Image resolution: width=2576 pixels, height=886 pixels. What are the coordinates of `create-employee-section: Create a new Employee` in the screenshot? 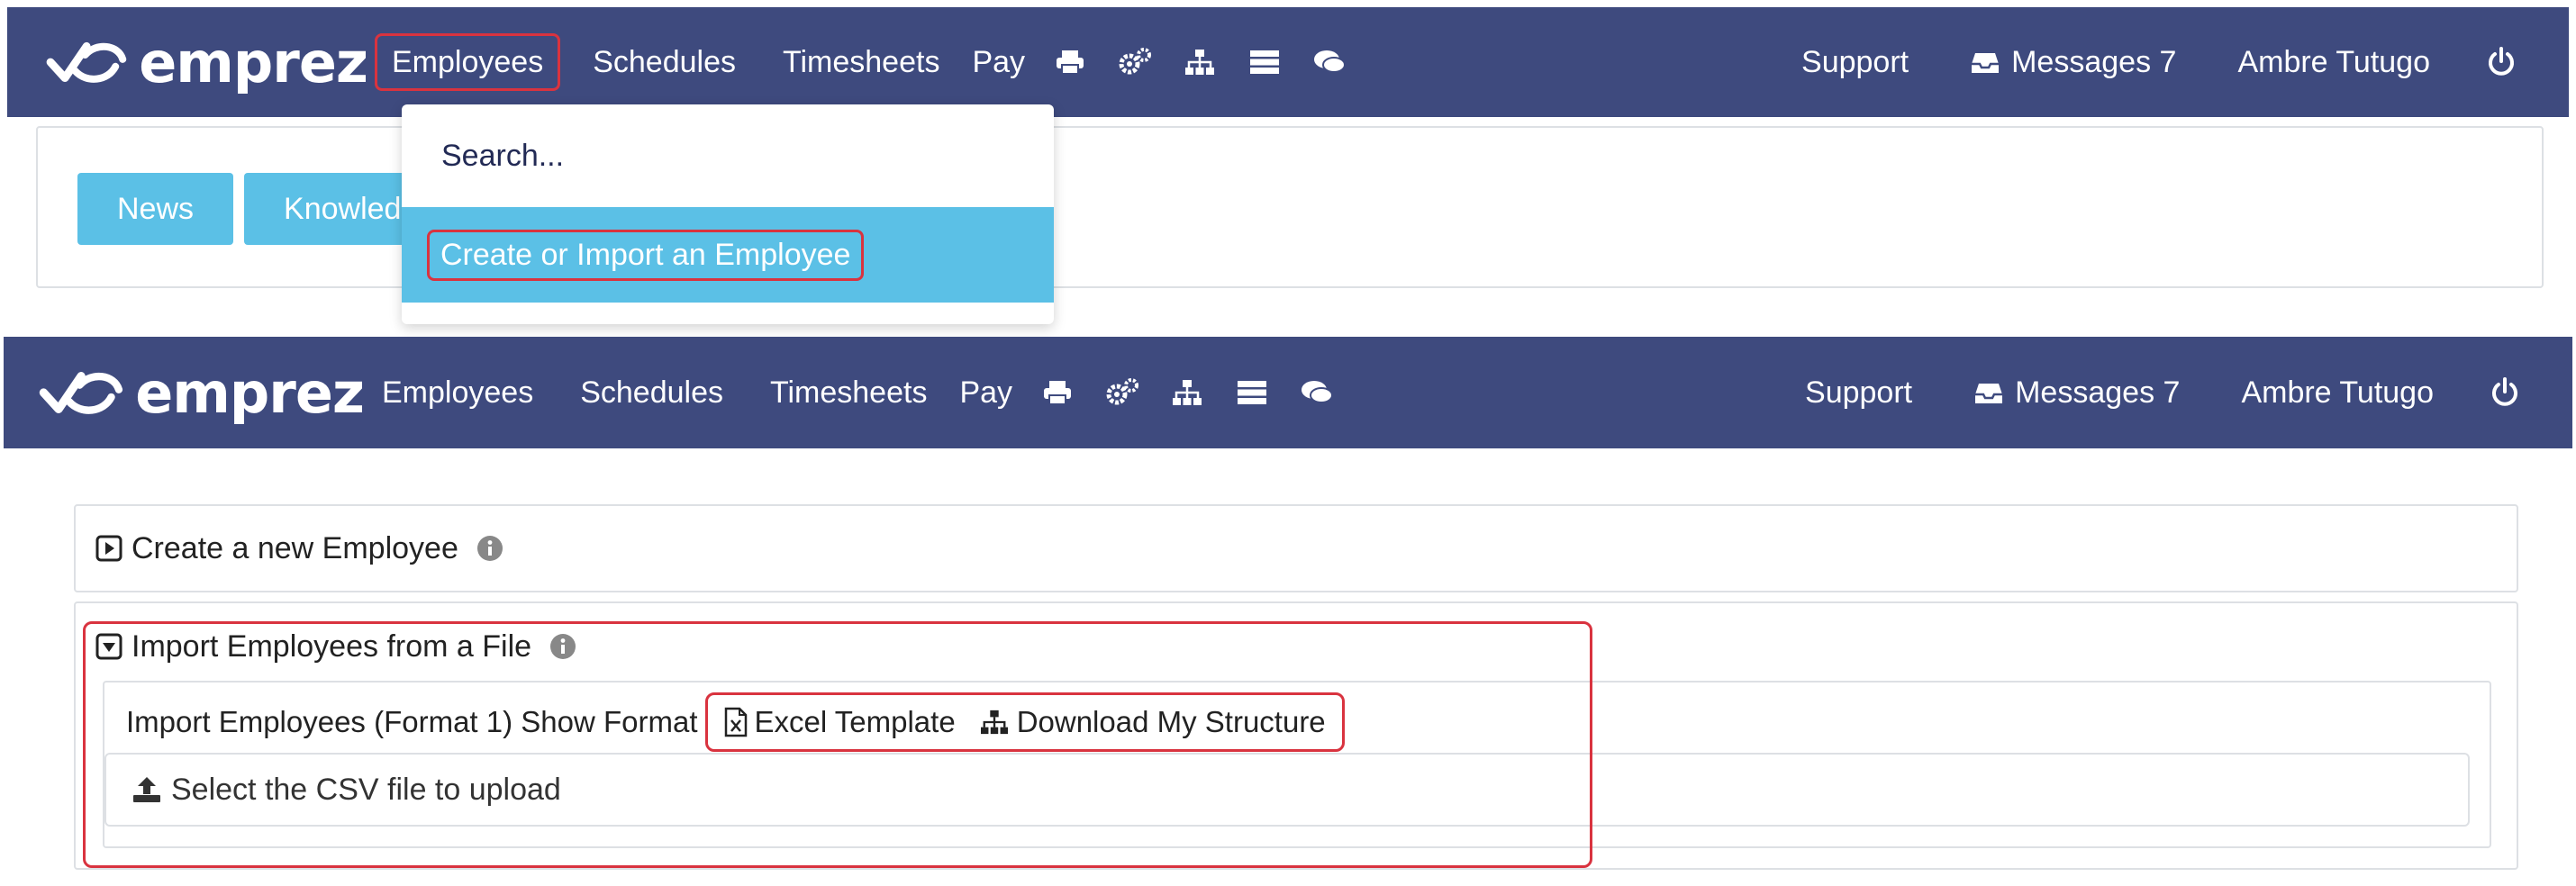 It's located at (1296, 548).